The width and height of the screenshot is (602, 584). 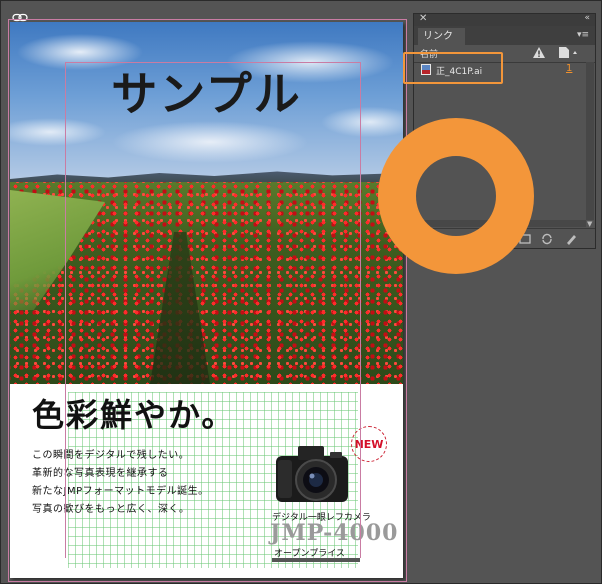 I want to click on close-icon: ✕, so click(x=423, y=18).